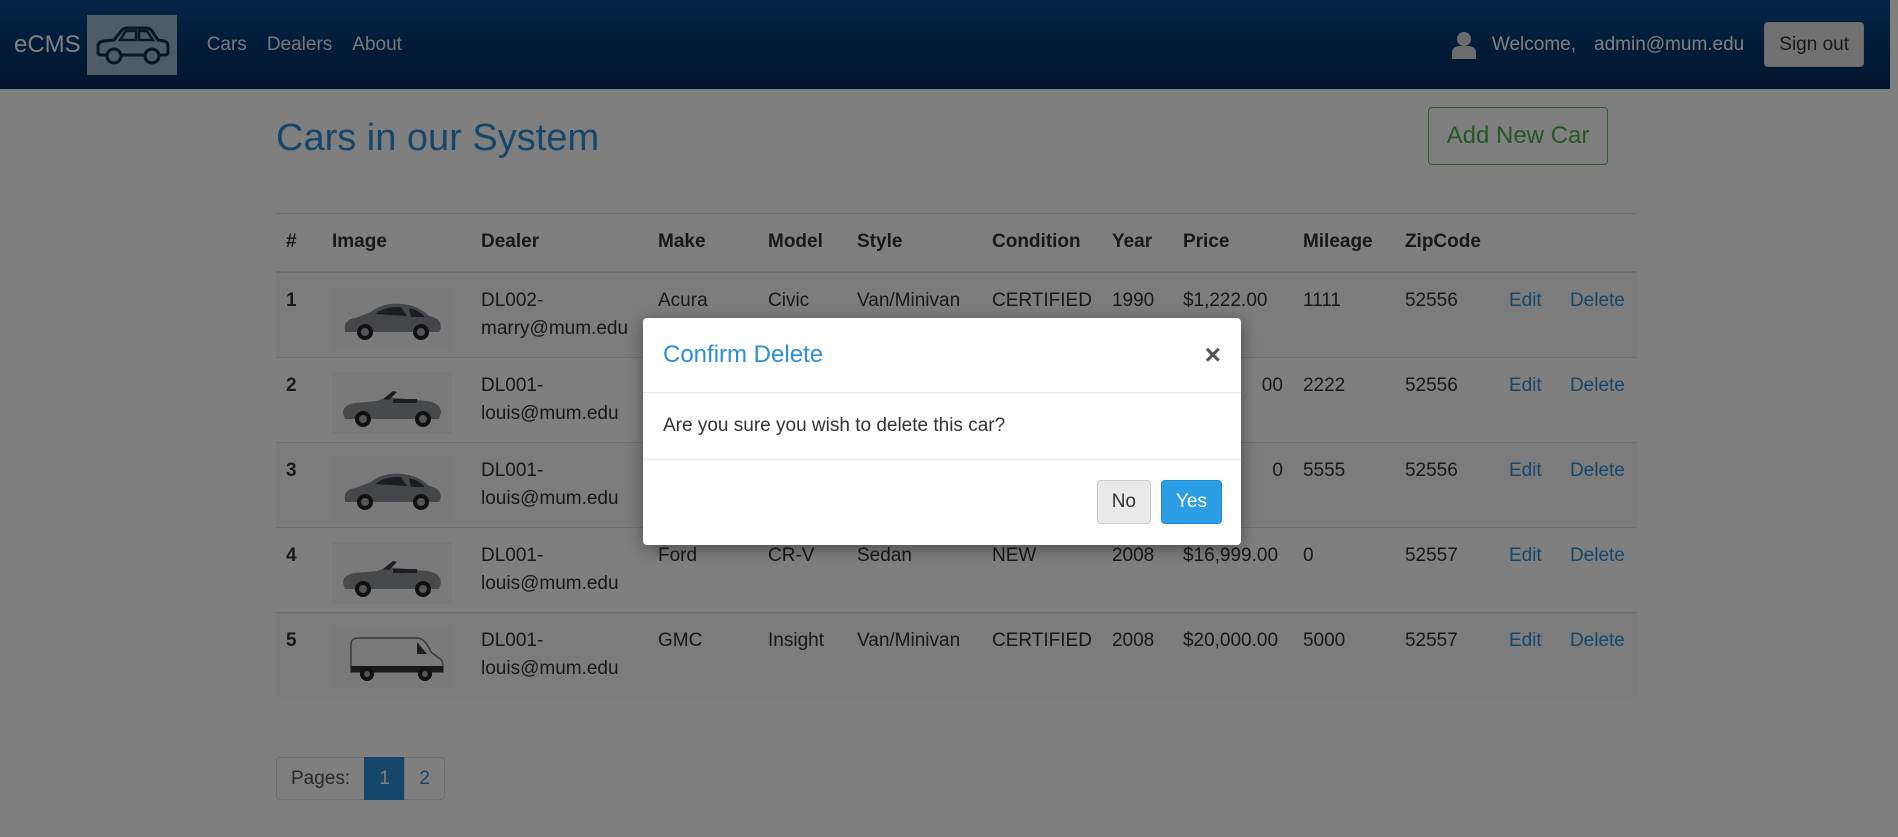 The width and height of the screenshot is (1898, 837). I want to click on close-icon: ×, so click(1213, 355).